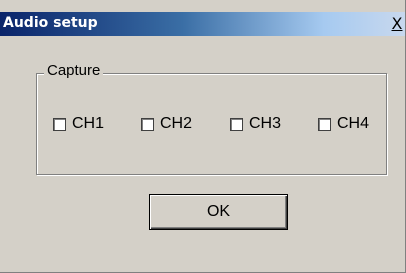 The height and width of the screenshot is (273, 406). Describe the element at coordinates (324, 124) in the screenshot. I see `ch4-checkbox-box` at that location.